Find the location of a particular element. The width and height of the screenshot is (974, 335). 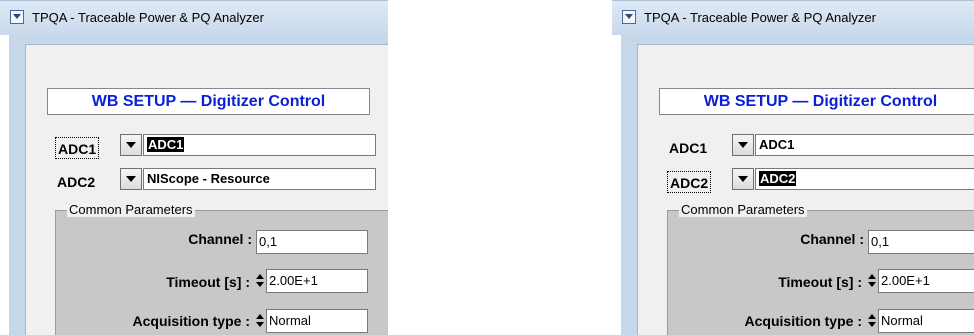

adc2-select: ADC2 is located at coordinates (864, 179).